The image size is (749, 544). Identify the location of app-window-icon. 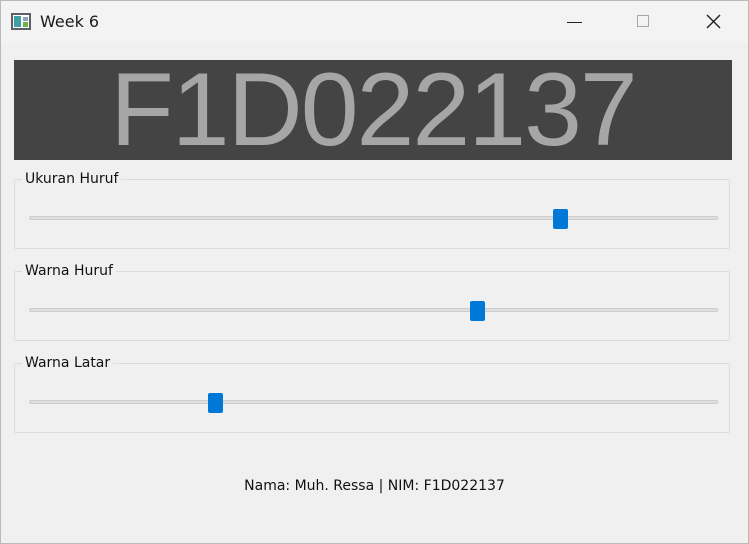
(21, 21).